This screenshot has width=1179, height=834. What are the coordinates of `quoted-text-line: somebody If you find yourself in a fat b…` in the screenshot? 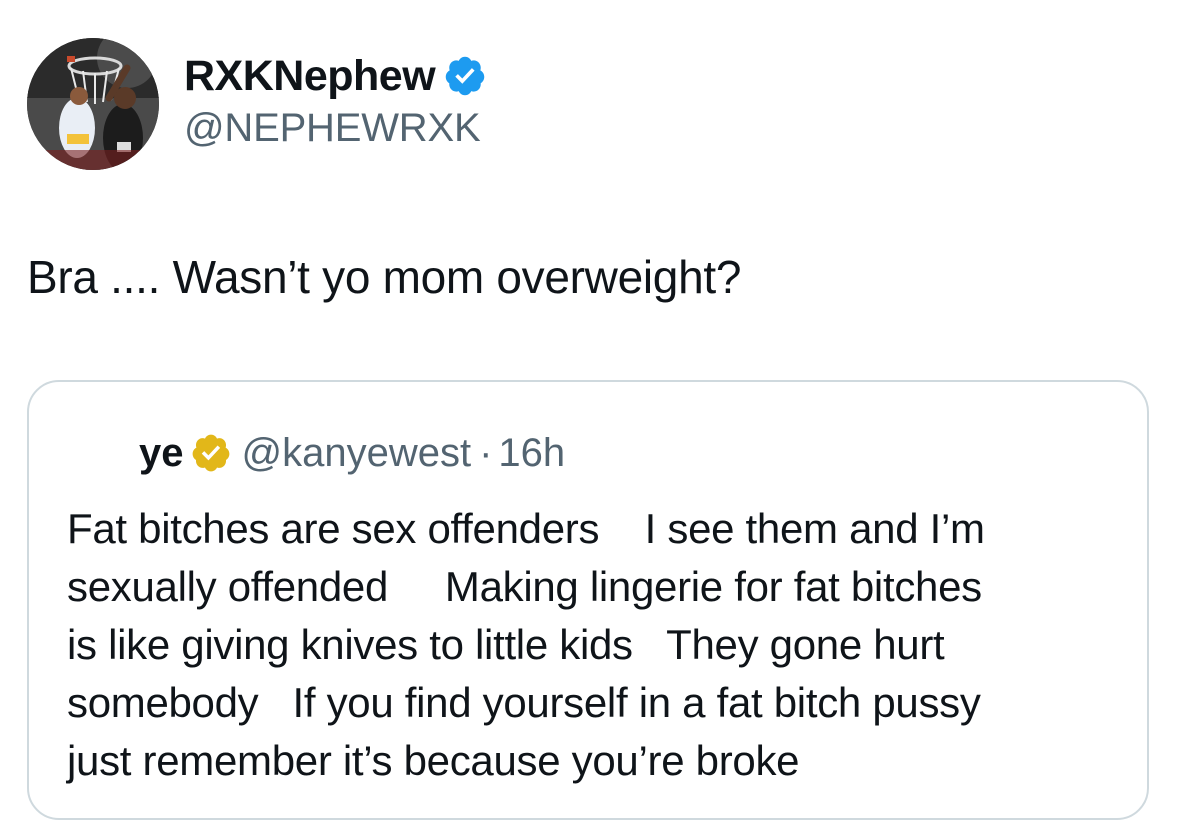 It's located at (524, 702).